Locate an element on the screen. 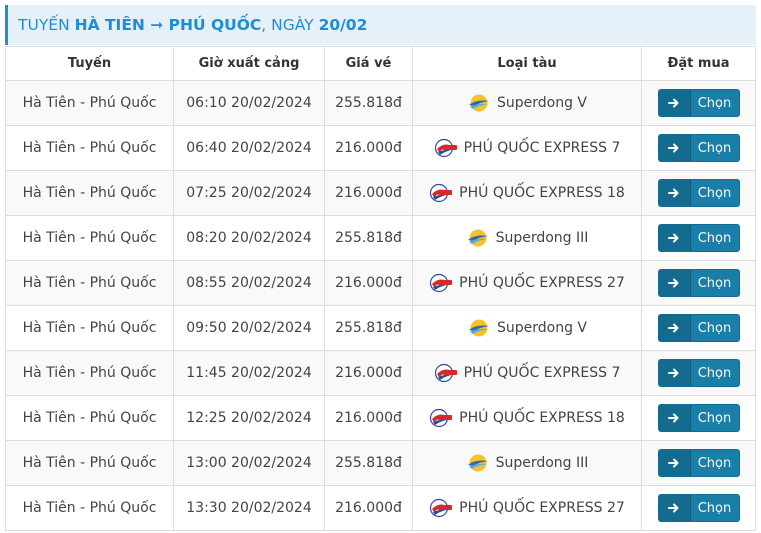  ship-cell: PHÚ QUỐC EXPRESS 18 is located at coordinates (527, 193).